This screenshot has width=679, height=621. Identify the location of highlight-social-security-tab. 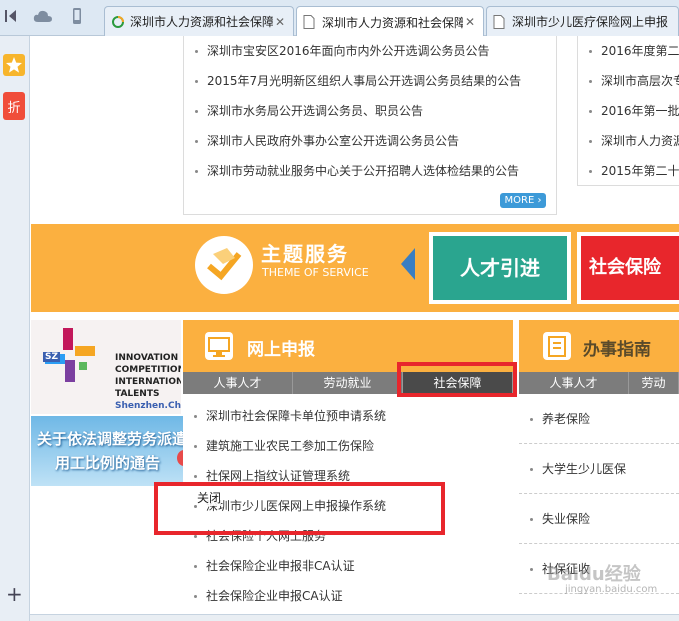
(457, 379).